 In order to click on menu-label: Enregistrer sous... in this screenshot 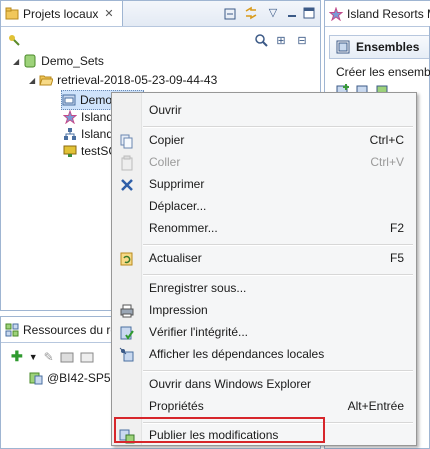, I will do `click(198, 288)`.